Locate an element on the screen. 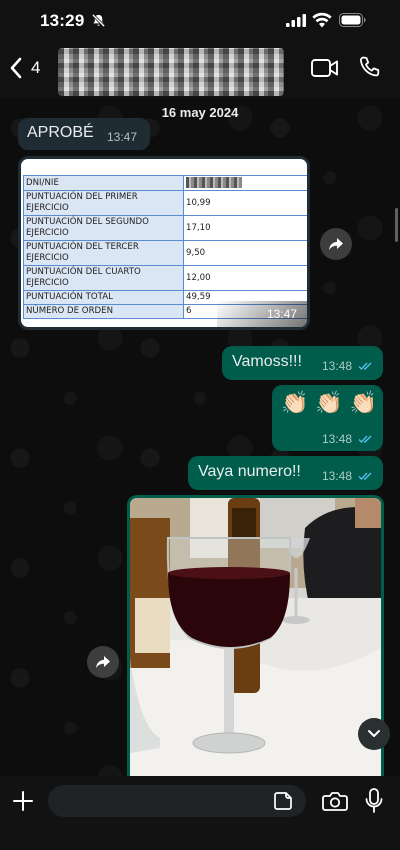 This screenshot has height=850, width=400. contact-name-redacted is located at coordinates (171, 72).